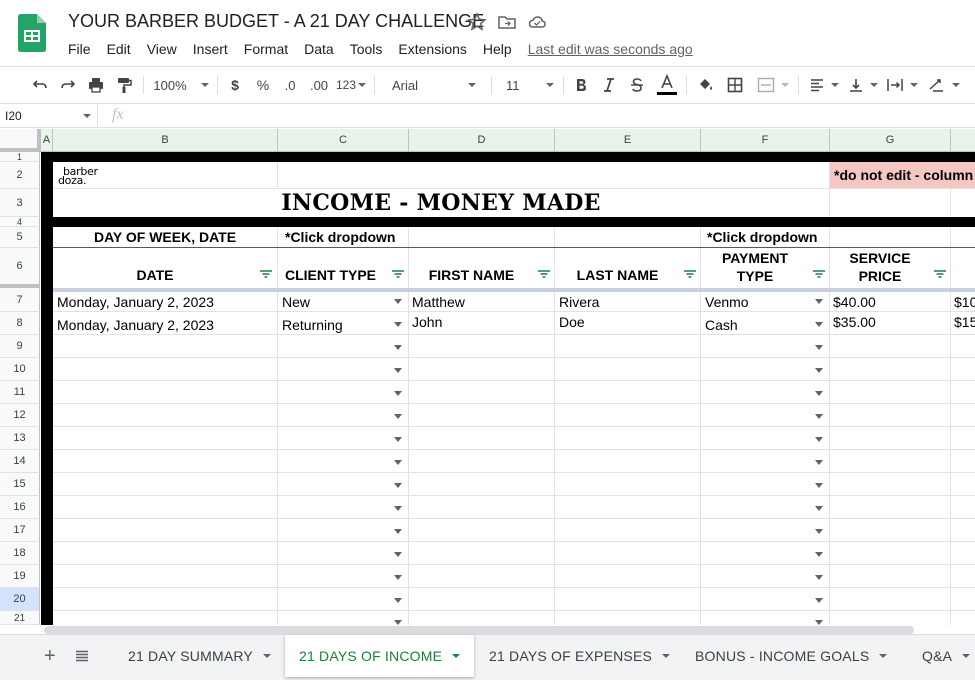  I want to click on row-header-11: 11, so click(20, 392).